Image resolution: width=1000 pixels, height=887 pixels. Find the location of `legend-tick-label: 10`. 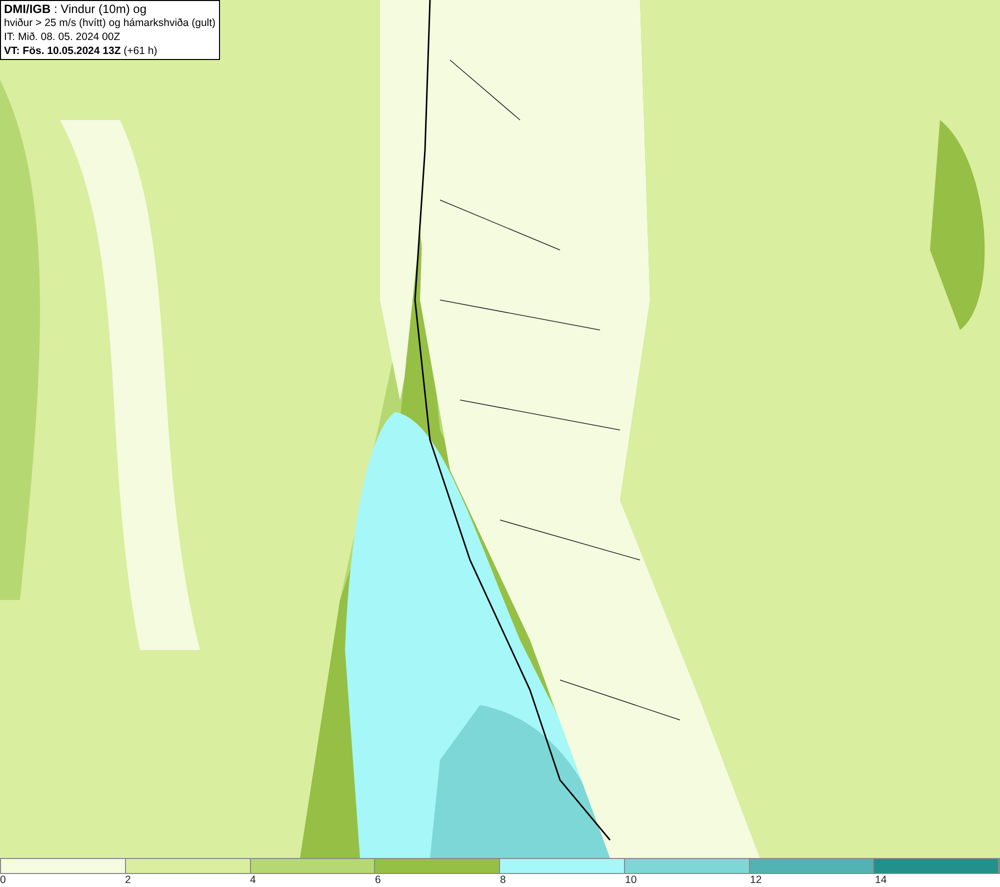

legend-tick-label: 10 is located at coordinates (631, 880).